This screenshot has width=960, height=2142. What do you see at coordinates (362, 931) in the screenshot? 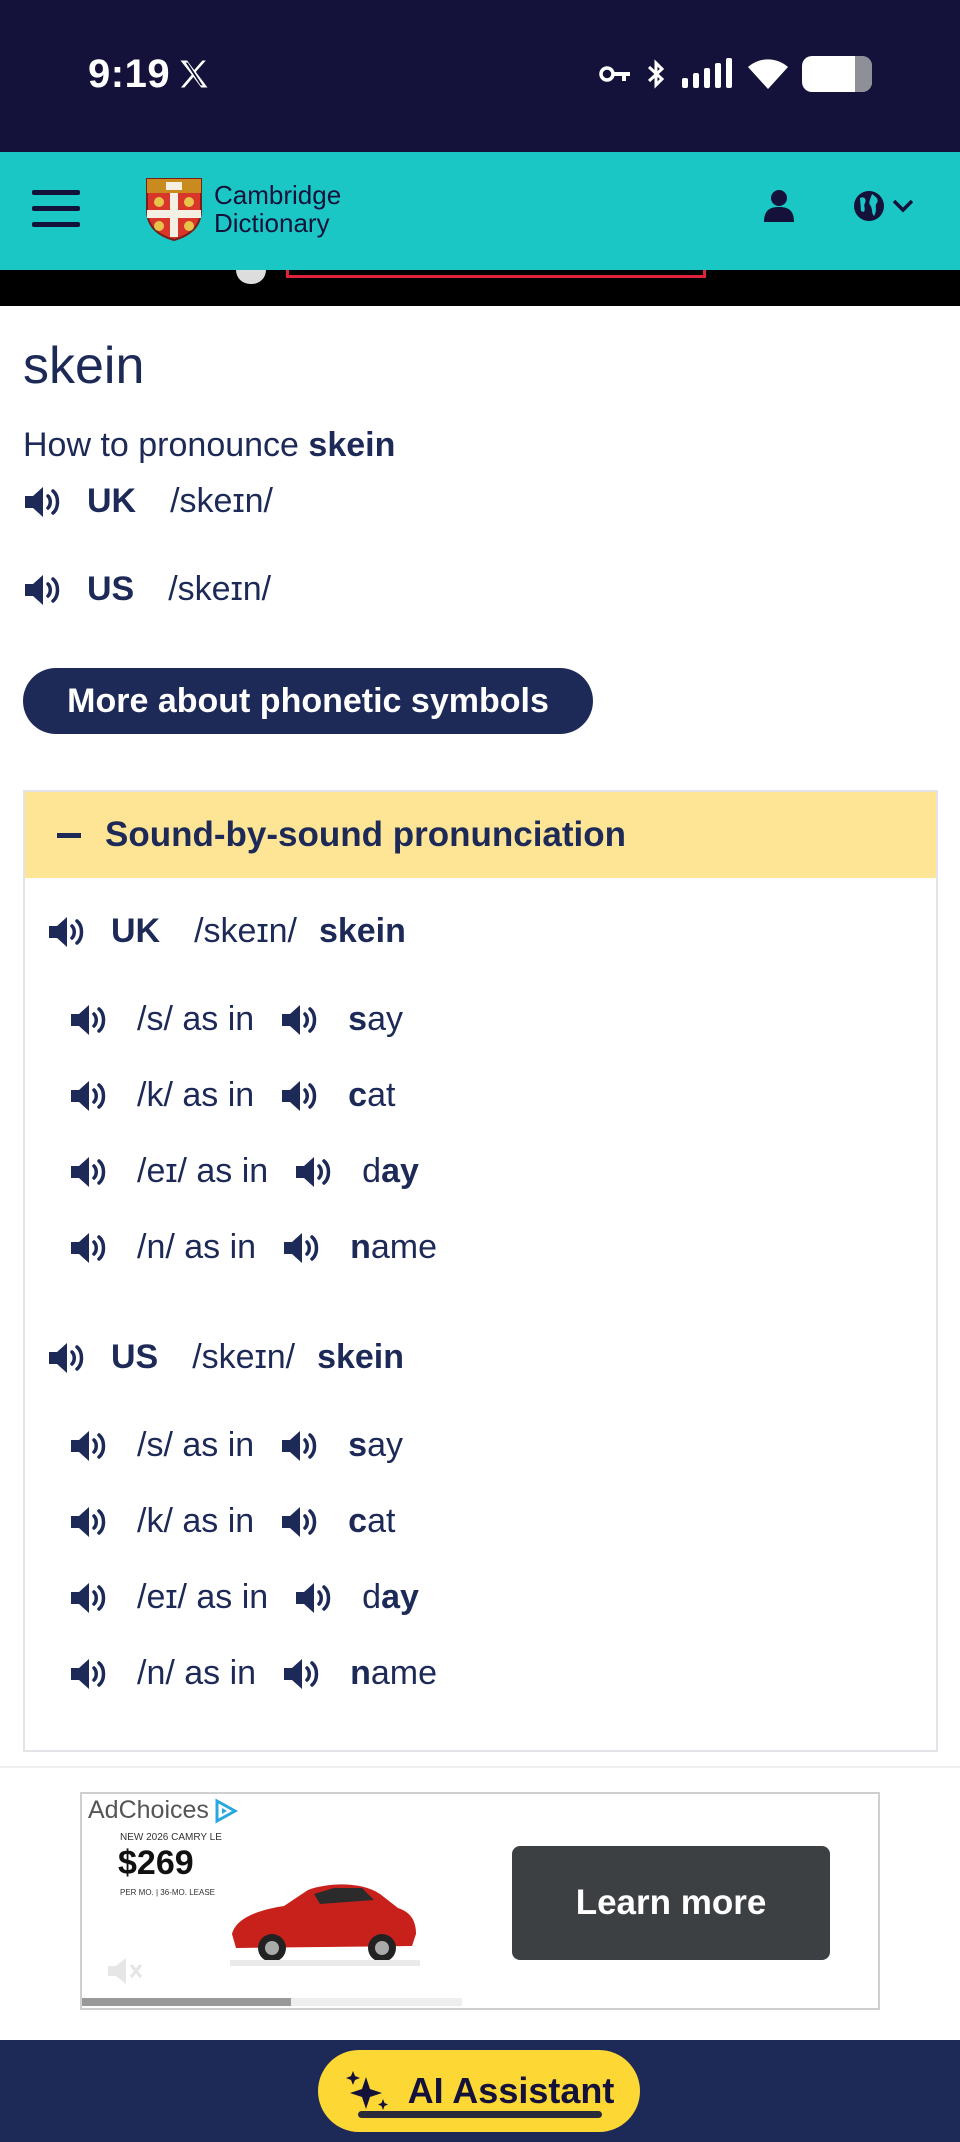
I see `sbs-uk-word: skein` at bounding box center [362, 931].